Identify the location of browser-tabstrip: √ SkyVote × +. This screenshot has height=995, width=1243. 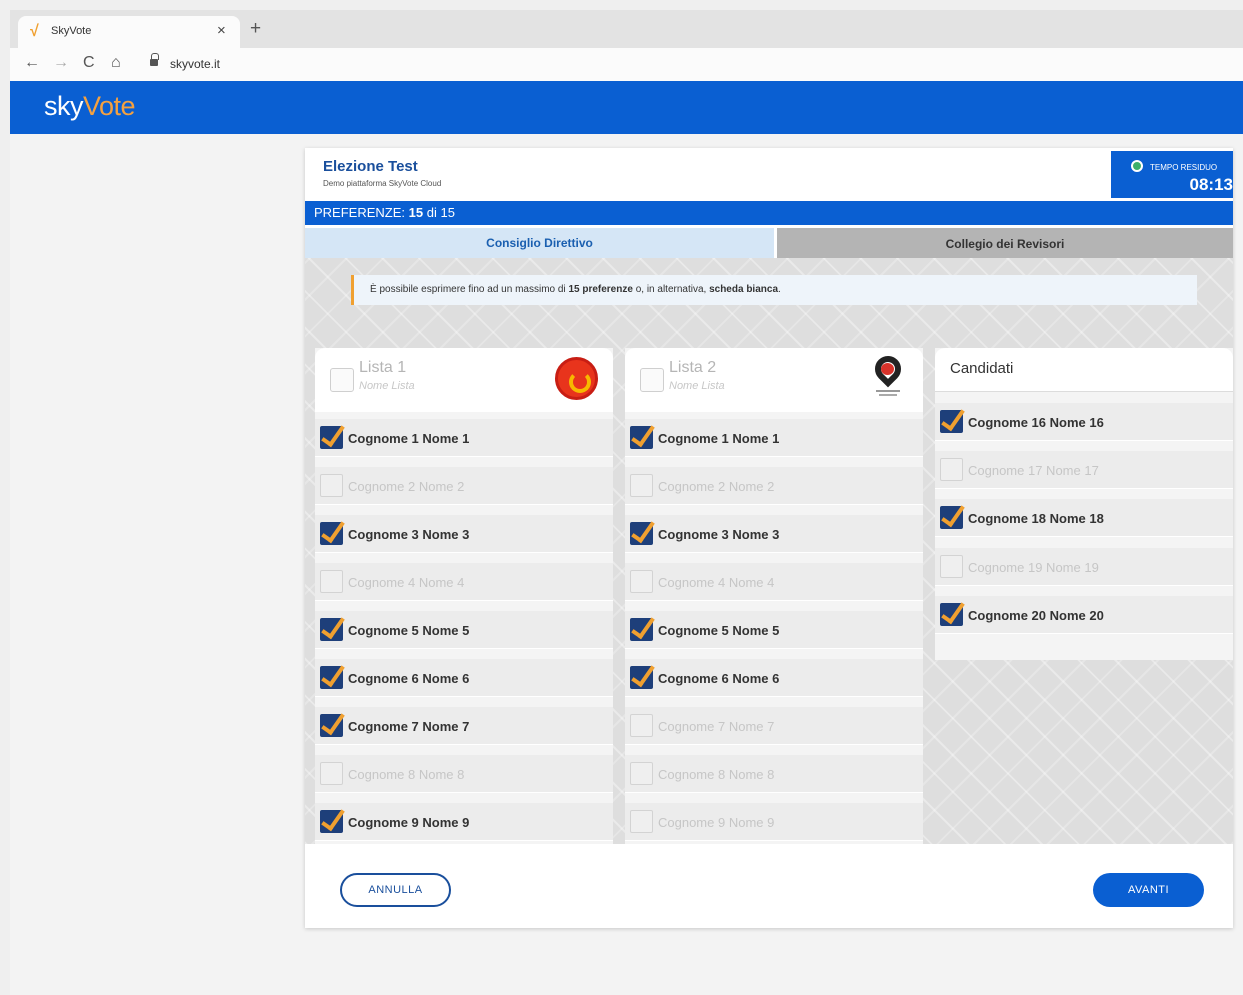
(626, 29).